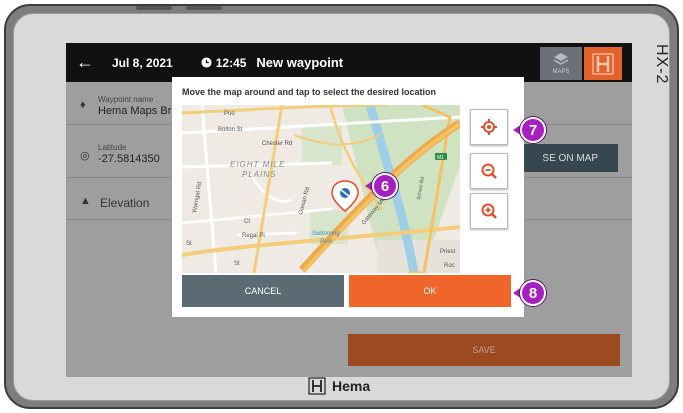 The width and height of the screenshot is (683, 413). I want to click on time-text: 12:45, so click(231, 62).